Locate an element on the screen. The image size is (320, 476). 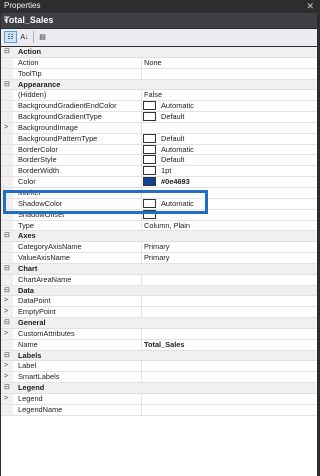
category-row: ⊟ Chart is located at coordinates (159, 269).